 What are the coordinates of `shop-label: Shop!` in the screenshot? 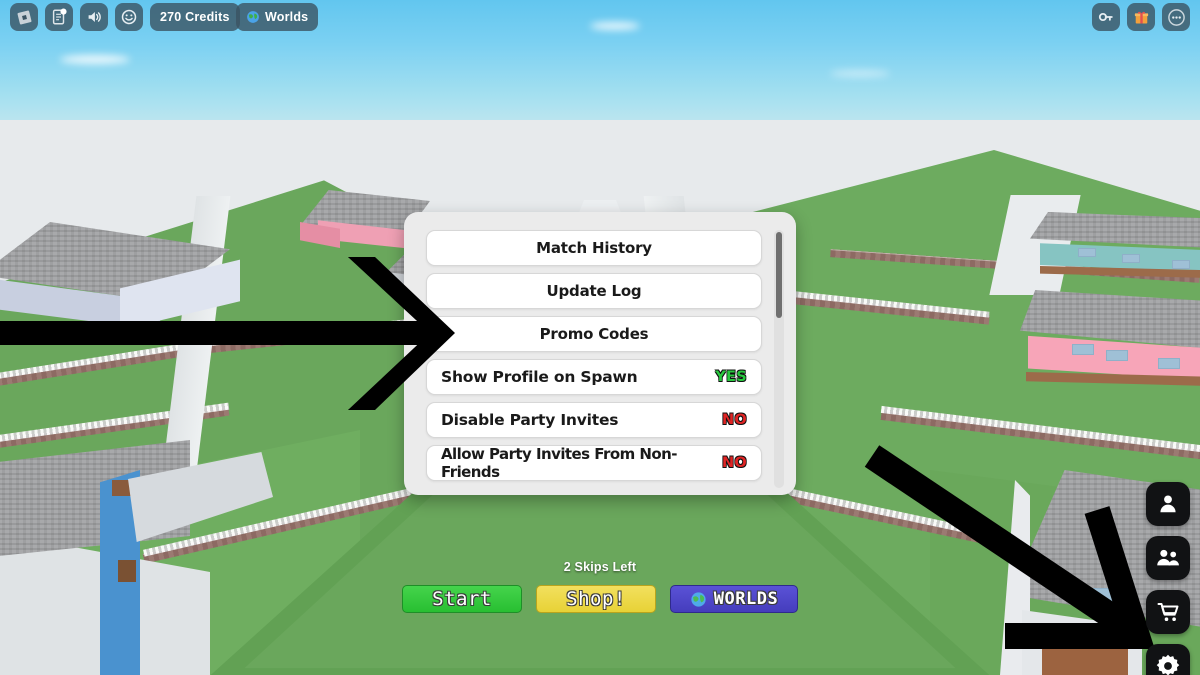 It's located at (596, 599).